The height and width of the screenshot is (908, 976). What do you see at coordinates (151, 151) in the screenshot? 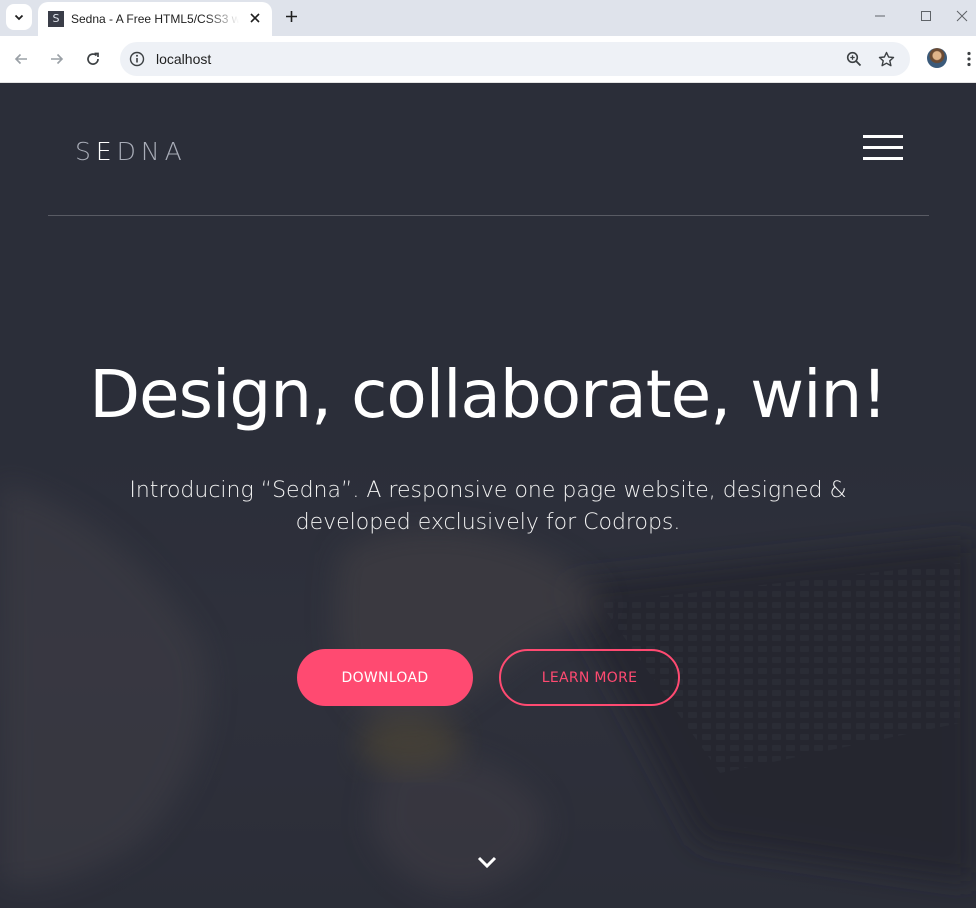
I see `logo-text-suffix: DNA` at bounding box center [151, 151].